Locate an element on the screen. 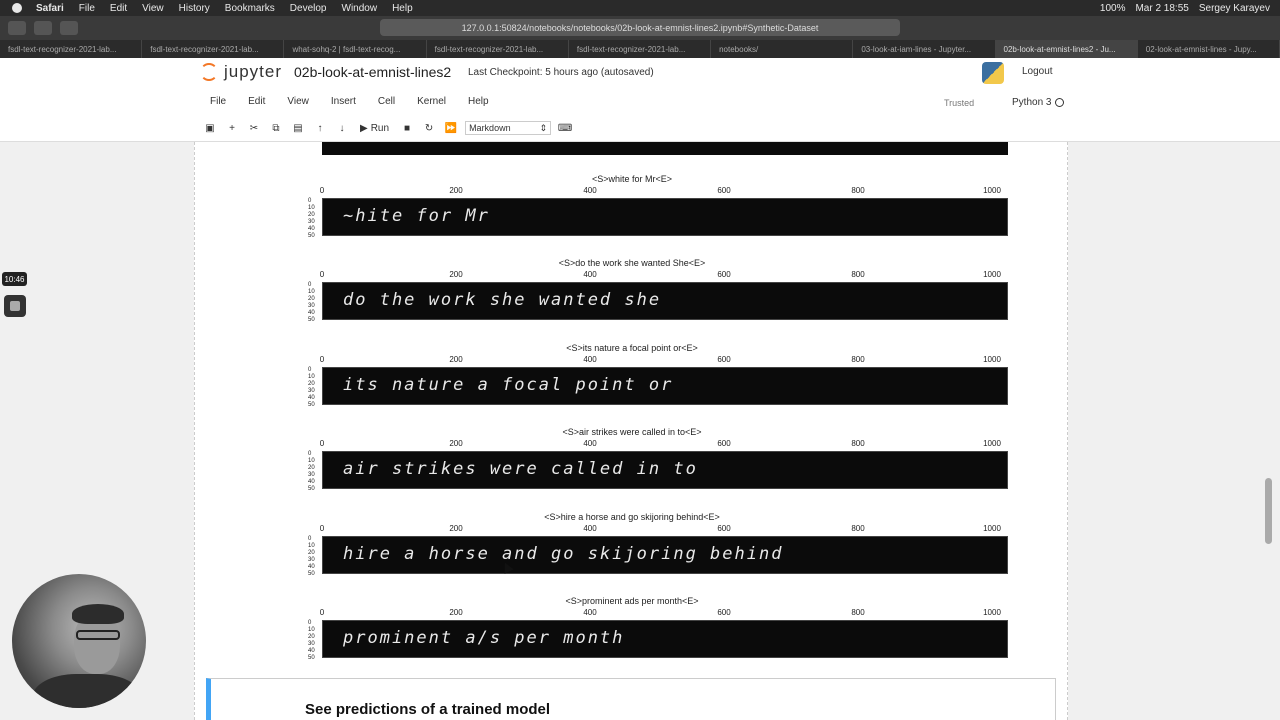 The width and height of the screenshot is (1280, 720). paste-icon: ▤ is located at coordinates (298, 128).